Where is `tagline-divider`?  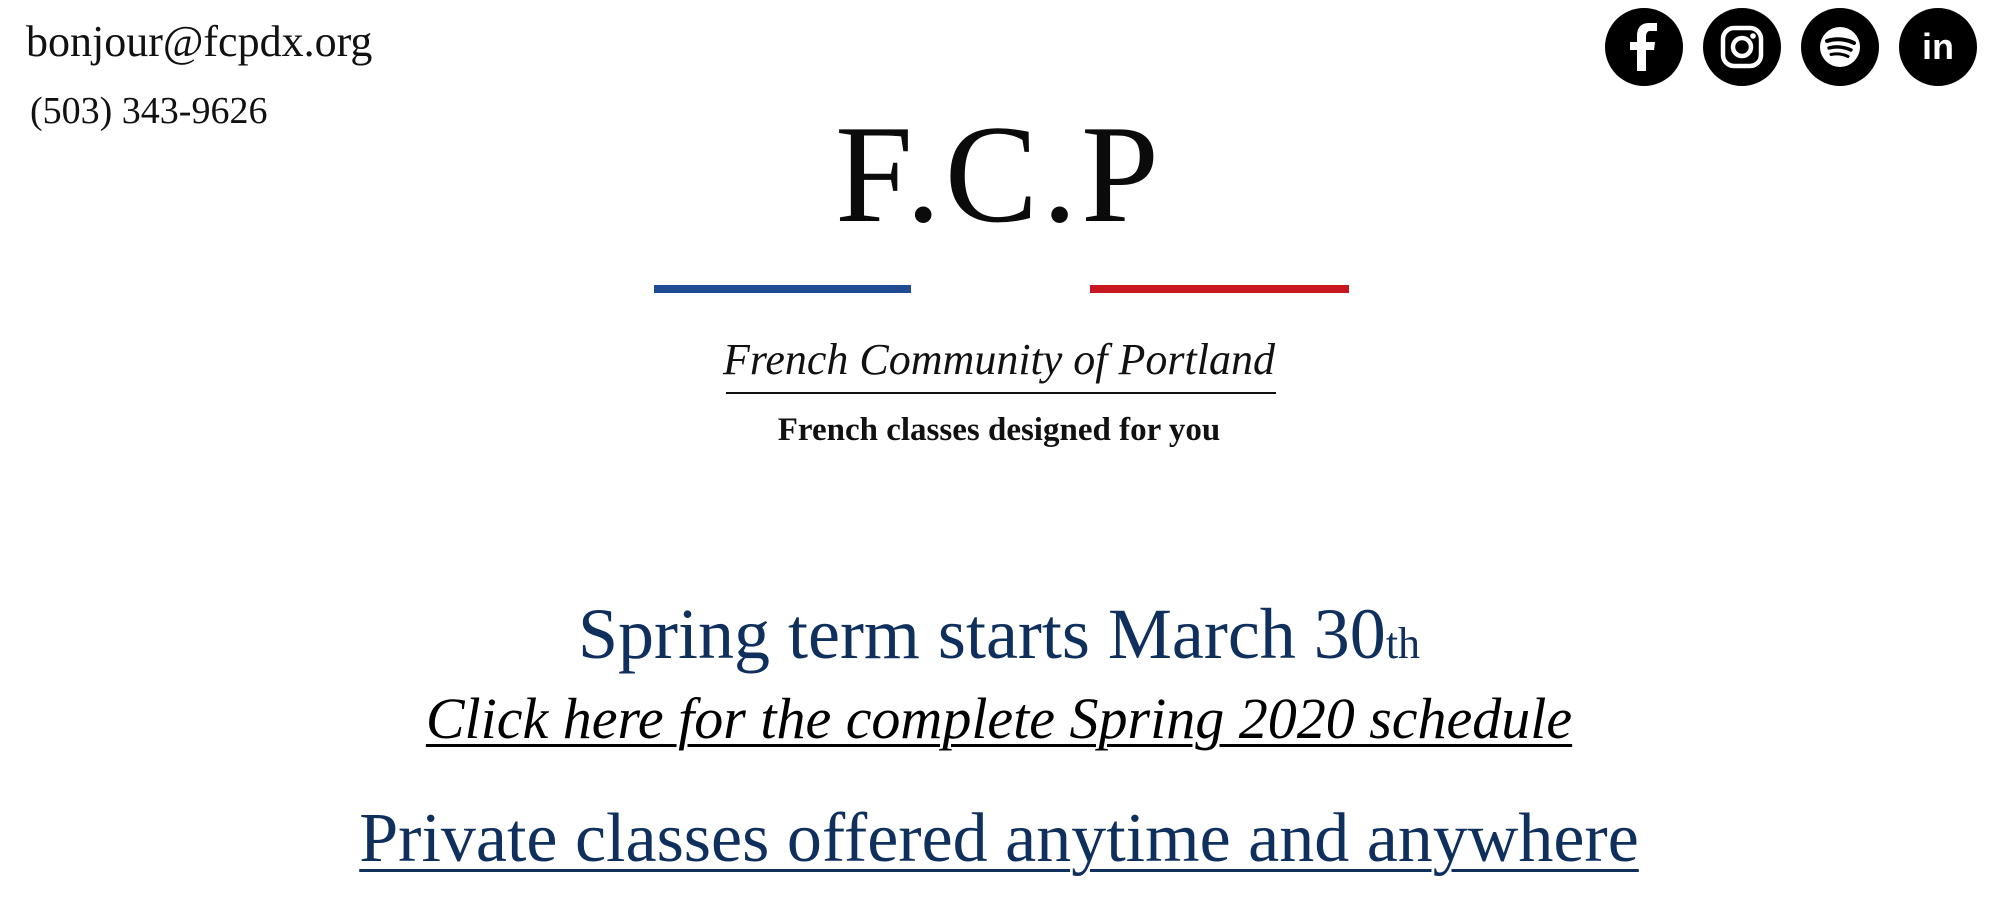 tagline-divider is located at coordinates (1001, 393).